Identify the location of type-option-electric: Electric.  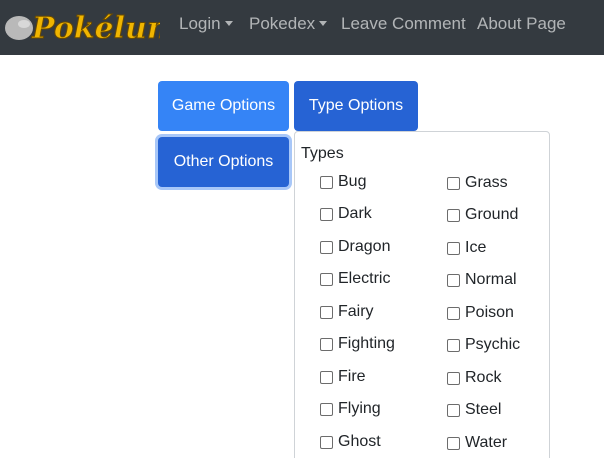
(355, 279).